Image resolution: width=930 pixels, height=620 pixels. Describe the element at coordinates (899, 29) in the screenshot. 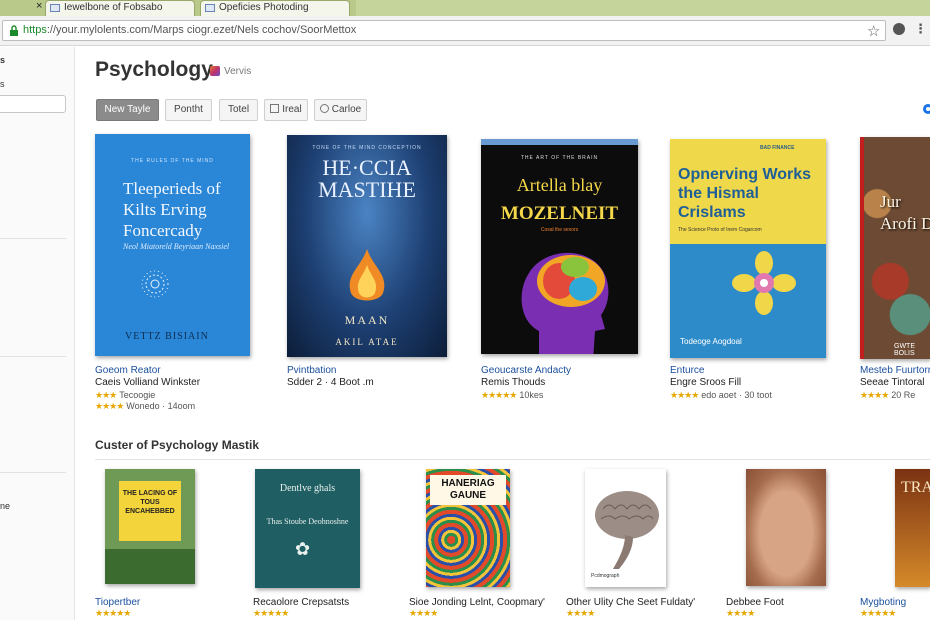

I see `extension-icon` at that location.